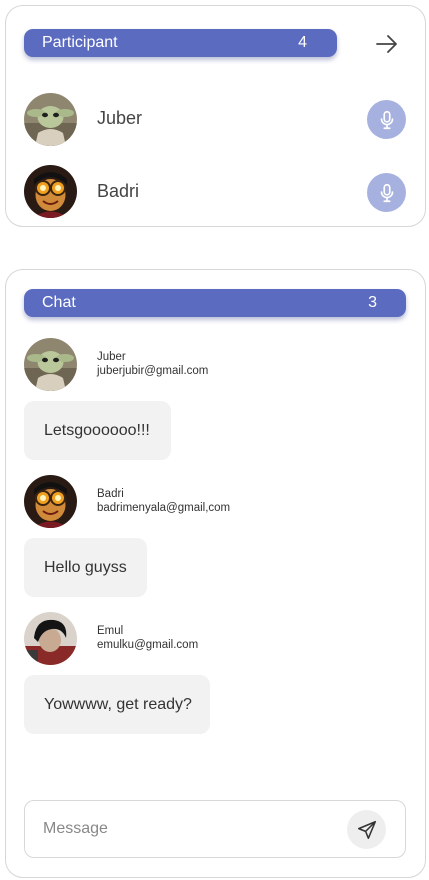 This screenshot has width=429, height=880. I want to click on participant-name: Juber, so click(120, 118).